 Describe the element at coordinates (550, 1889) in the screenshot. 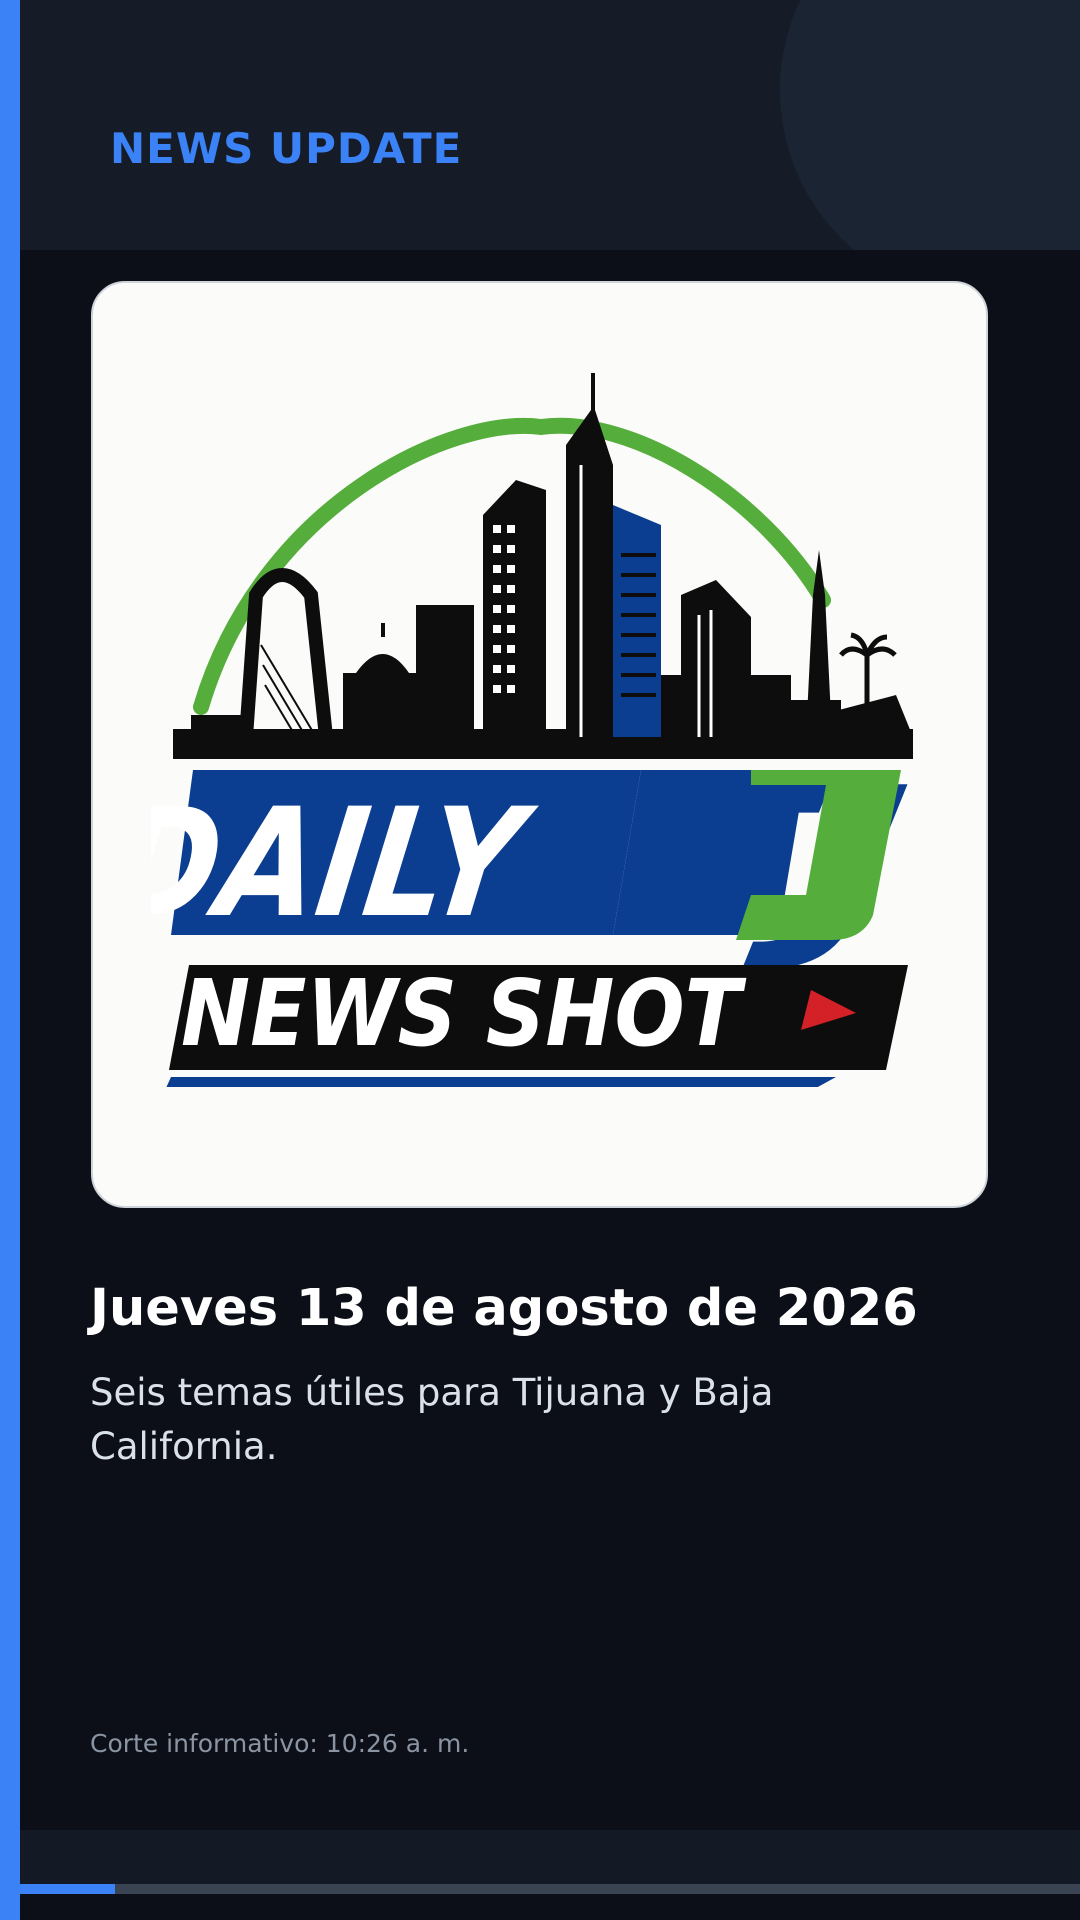

I see `story-progress-track` at that location.